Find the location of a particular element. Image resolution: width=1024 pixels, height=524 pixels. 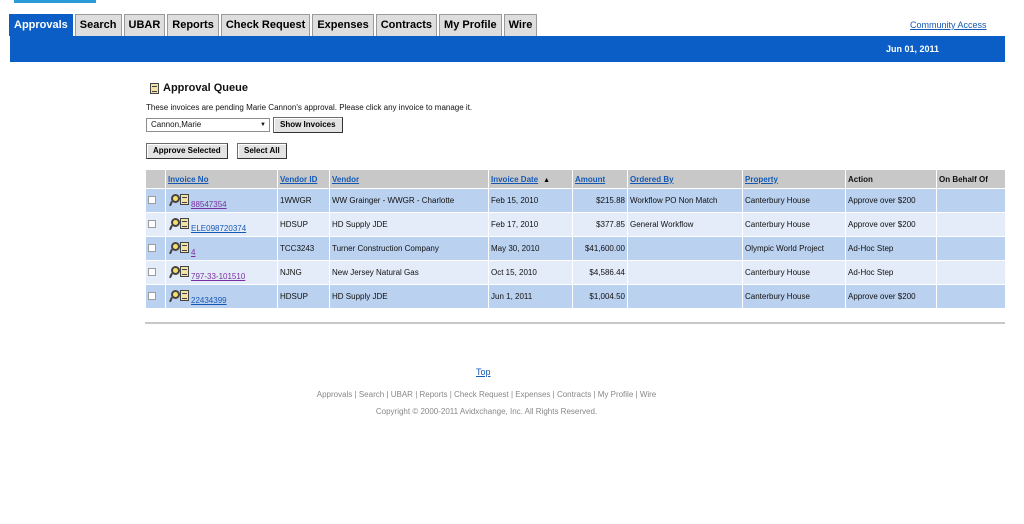

invoice-no-cell: ELE098720374 is located at coordinates (221, 224).